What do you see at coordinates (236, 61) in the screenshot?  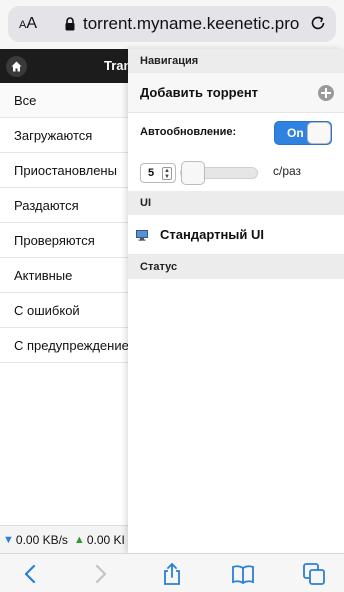 I see `navigation-header: Навигация` at bounding box center [236, 61].